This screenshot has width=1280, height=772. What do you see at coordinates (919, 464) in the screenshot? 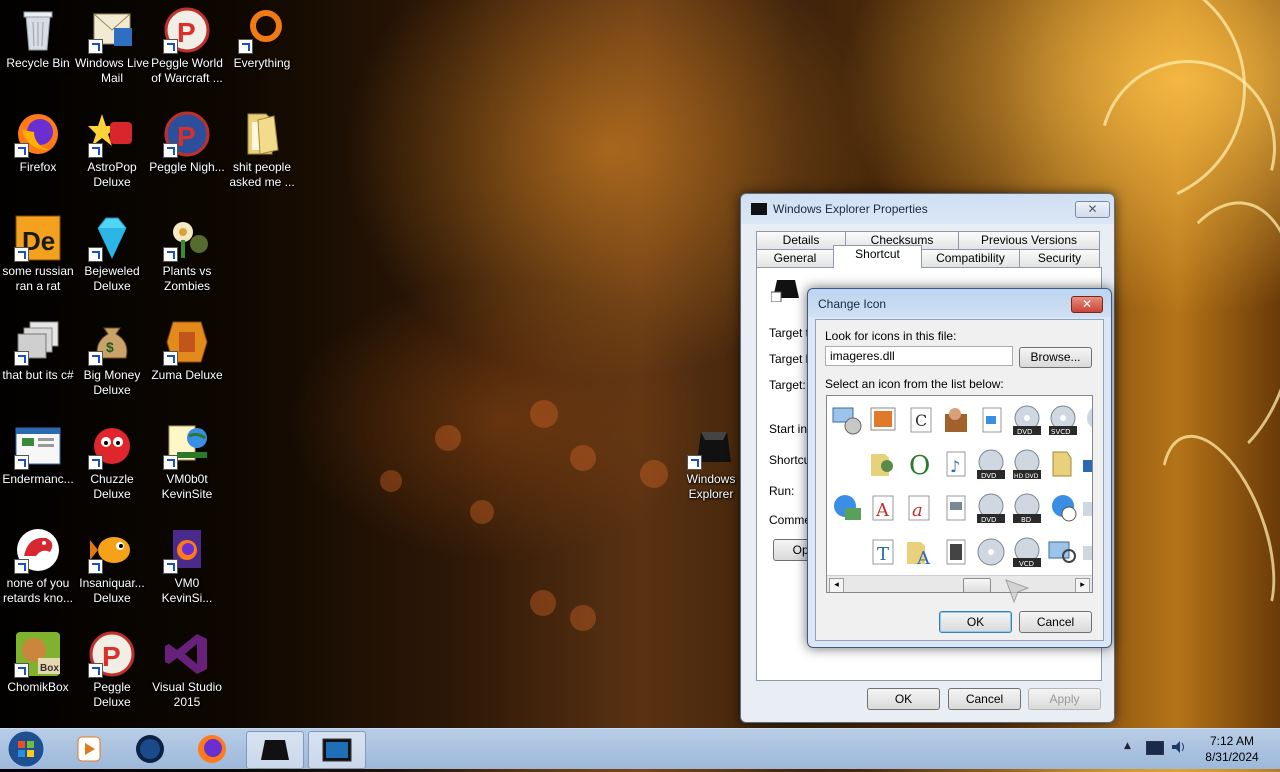
I see `music-note-icon: O` at bounding box center [919, 464].